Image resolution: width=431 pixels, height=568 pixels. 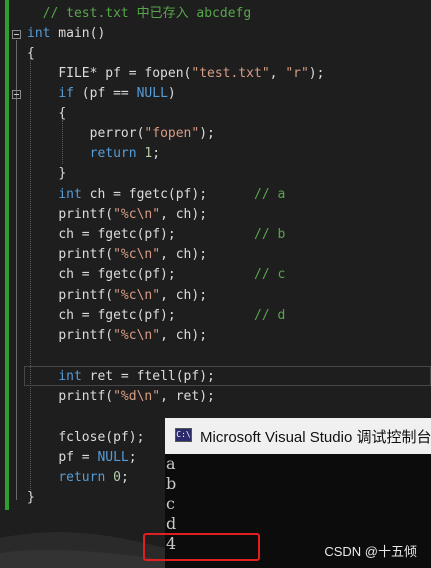 What do you see at coordinates (315, 437) in the screenshot?
I see `console-title: Microsoft Visual Studio 调试控制台` at bounding box center [315, 437].